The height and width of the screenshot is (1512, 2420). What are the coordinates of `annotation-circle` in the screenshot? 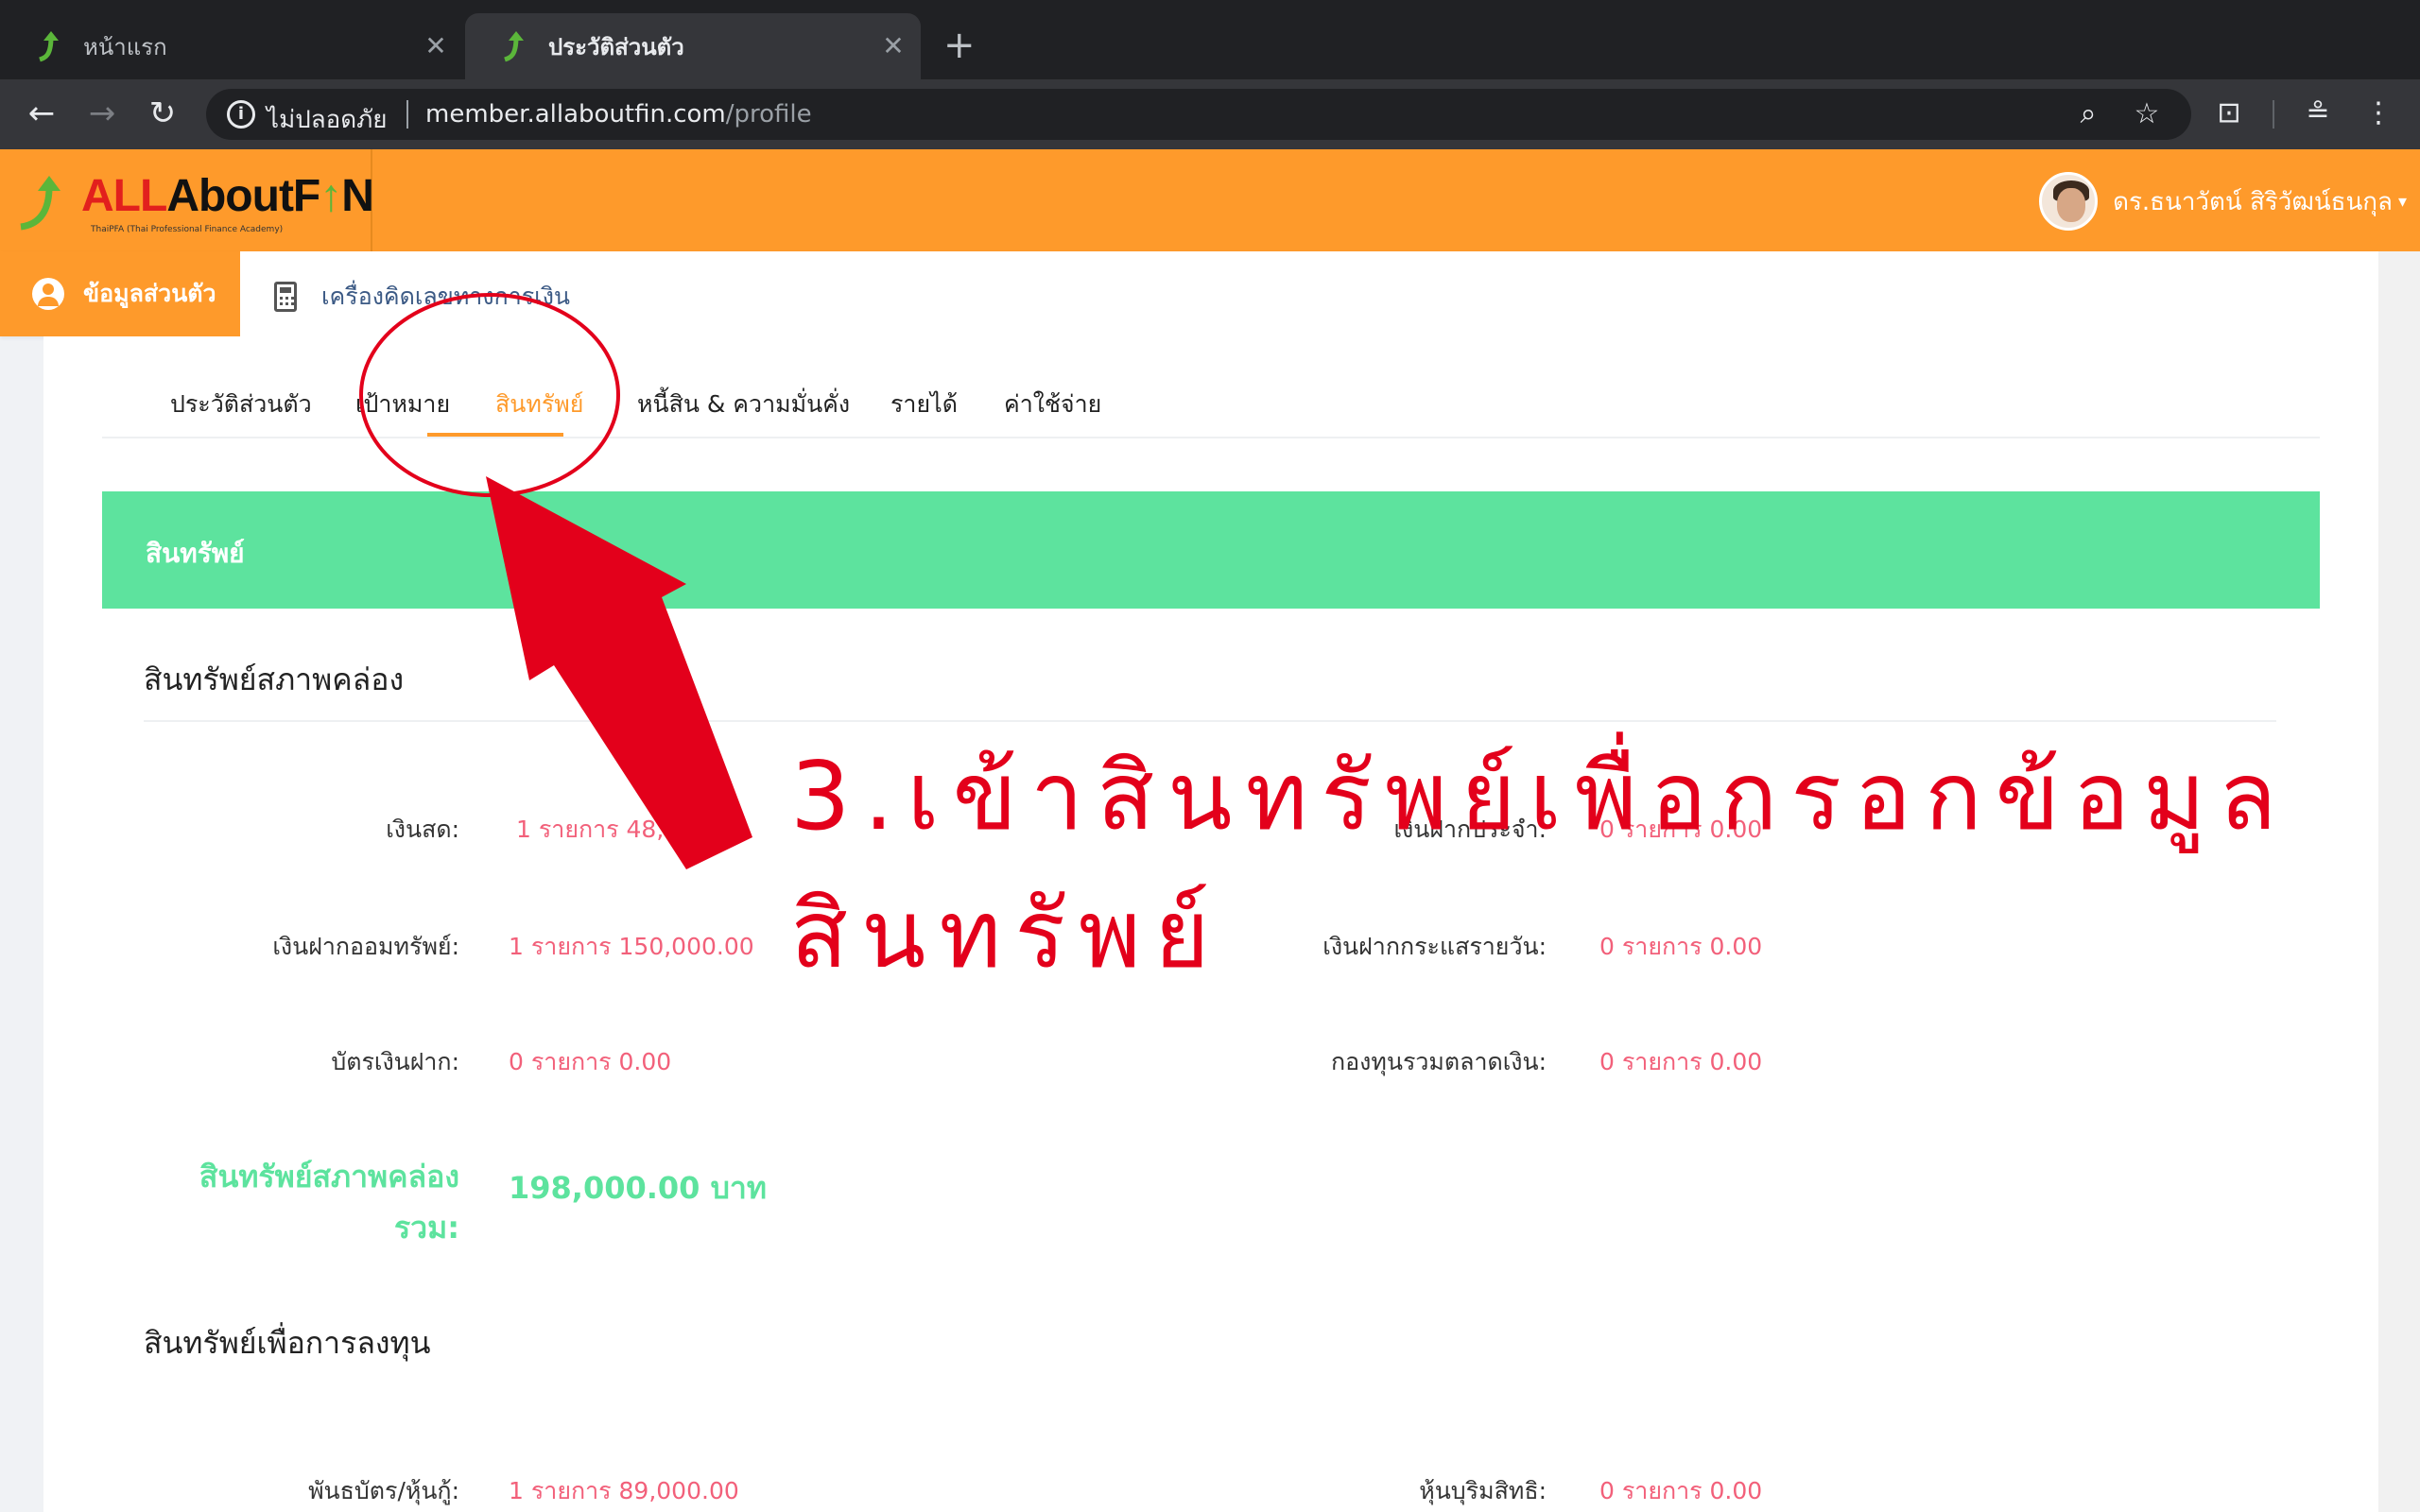 It's located at (490, 395).